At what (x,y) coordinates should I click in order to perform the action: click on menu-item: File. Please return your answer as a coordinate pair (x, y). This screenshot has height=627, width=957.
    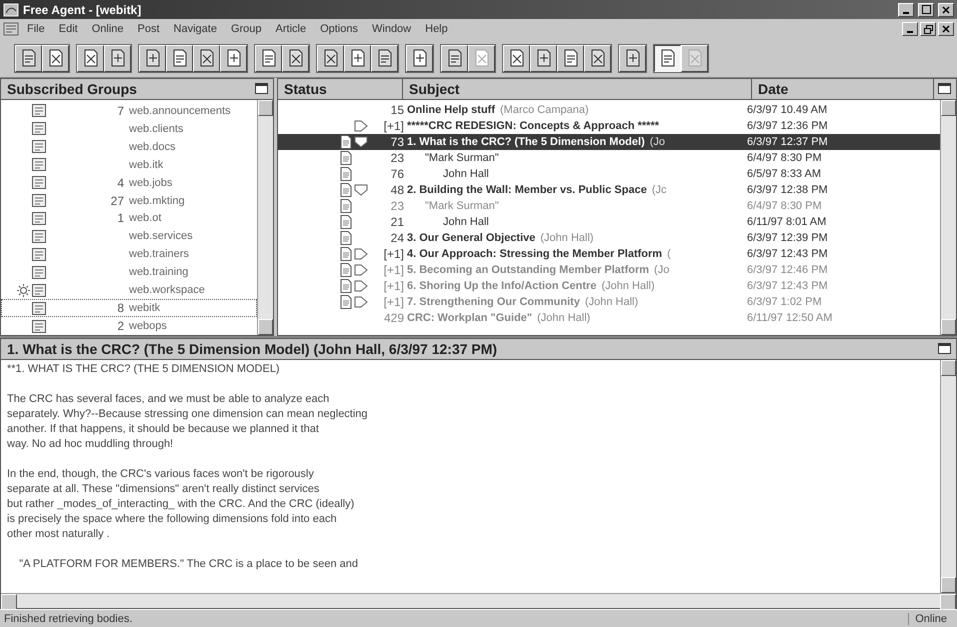
    Looking at the image, I should click on (36, 29).